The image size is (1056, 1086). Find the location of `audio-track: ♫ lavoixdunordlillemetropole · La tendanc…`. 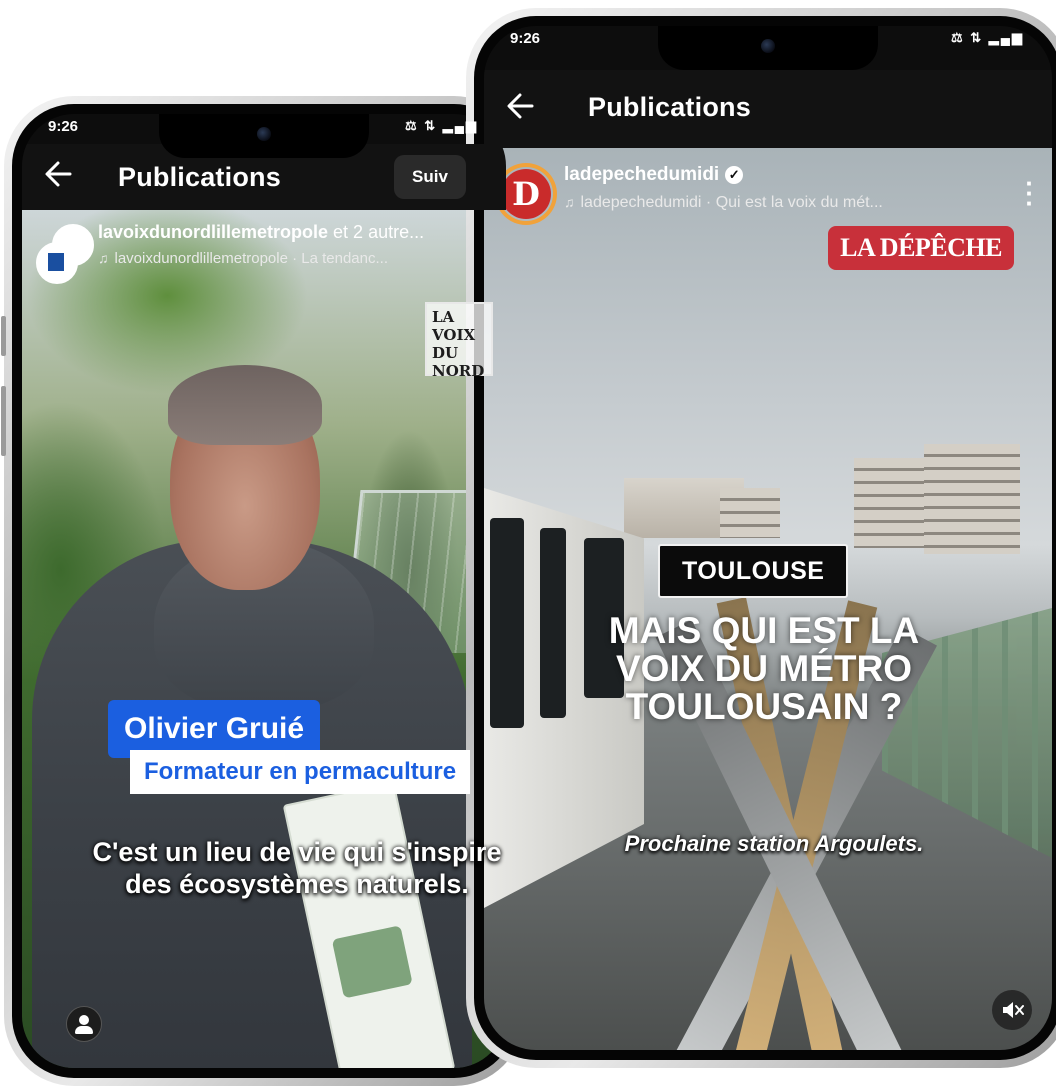

audio-track: ♫ lavoixdunordlillemetropole · La tendanc… is located at coordinates (243, 258).